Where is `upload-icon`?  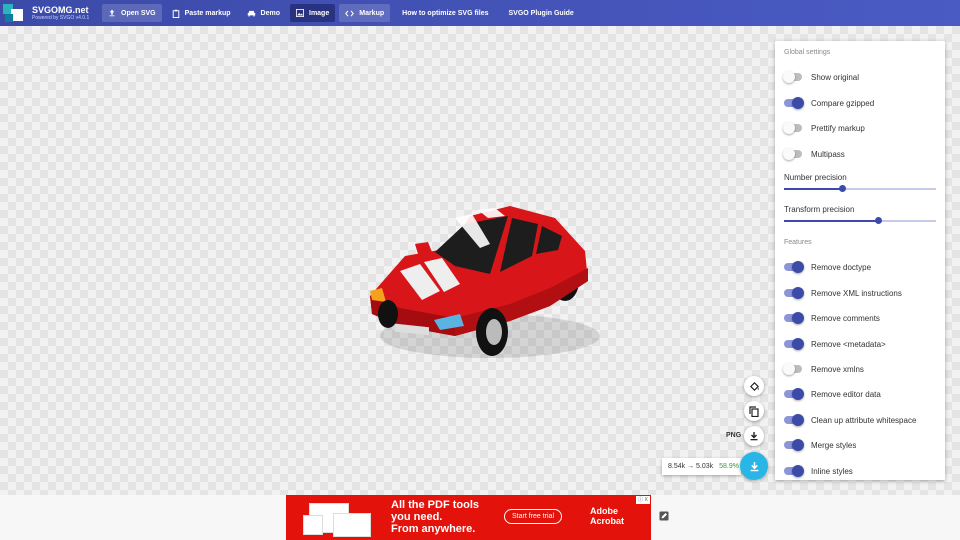
upload-icon is located at coordinates (112, 13).